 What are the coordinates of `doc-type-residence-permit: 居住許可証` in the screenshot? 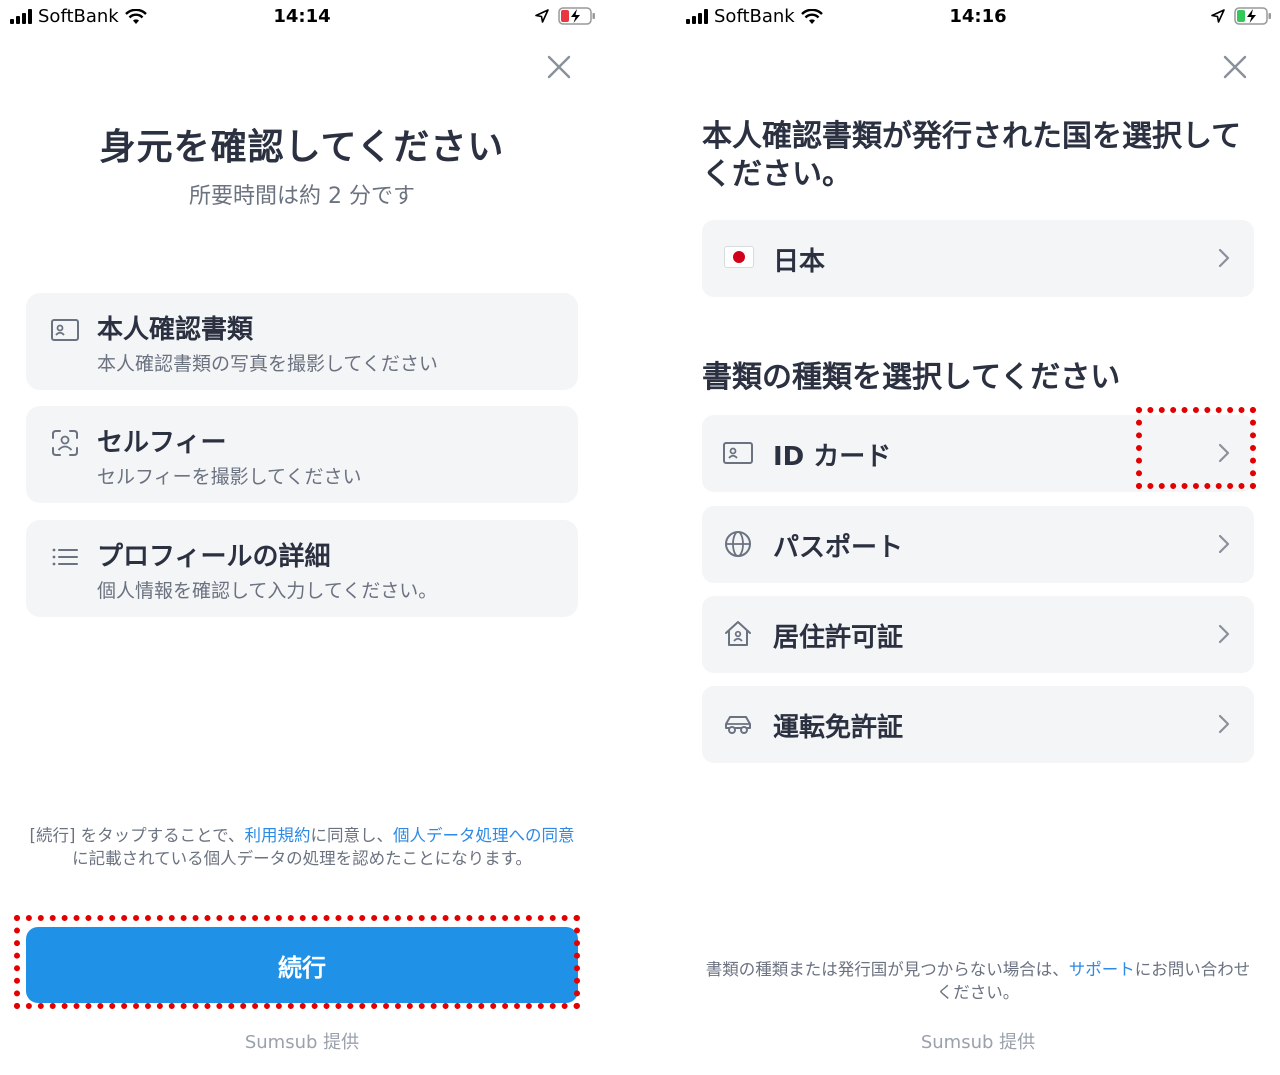 It's located at (978, 634).